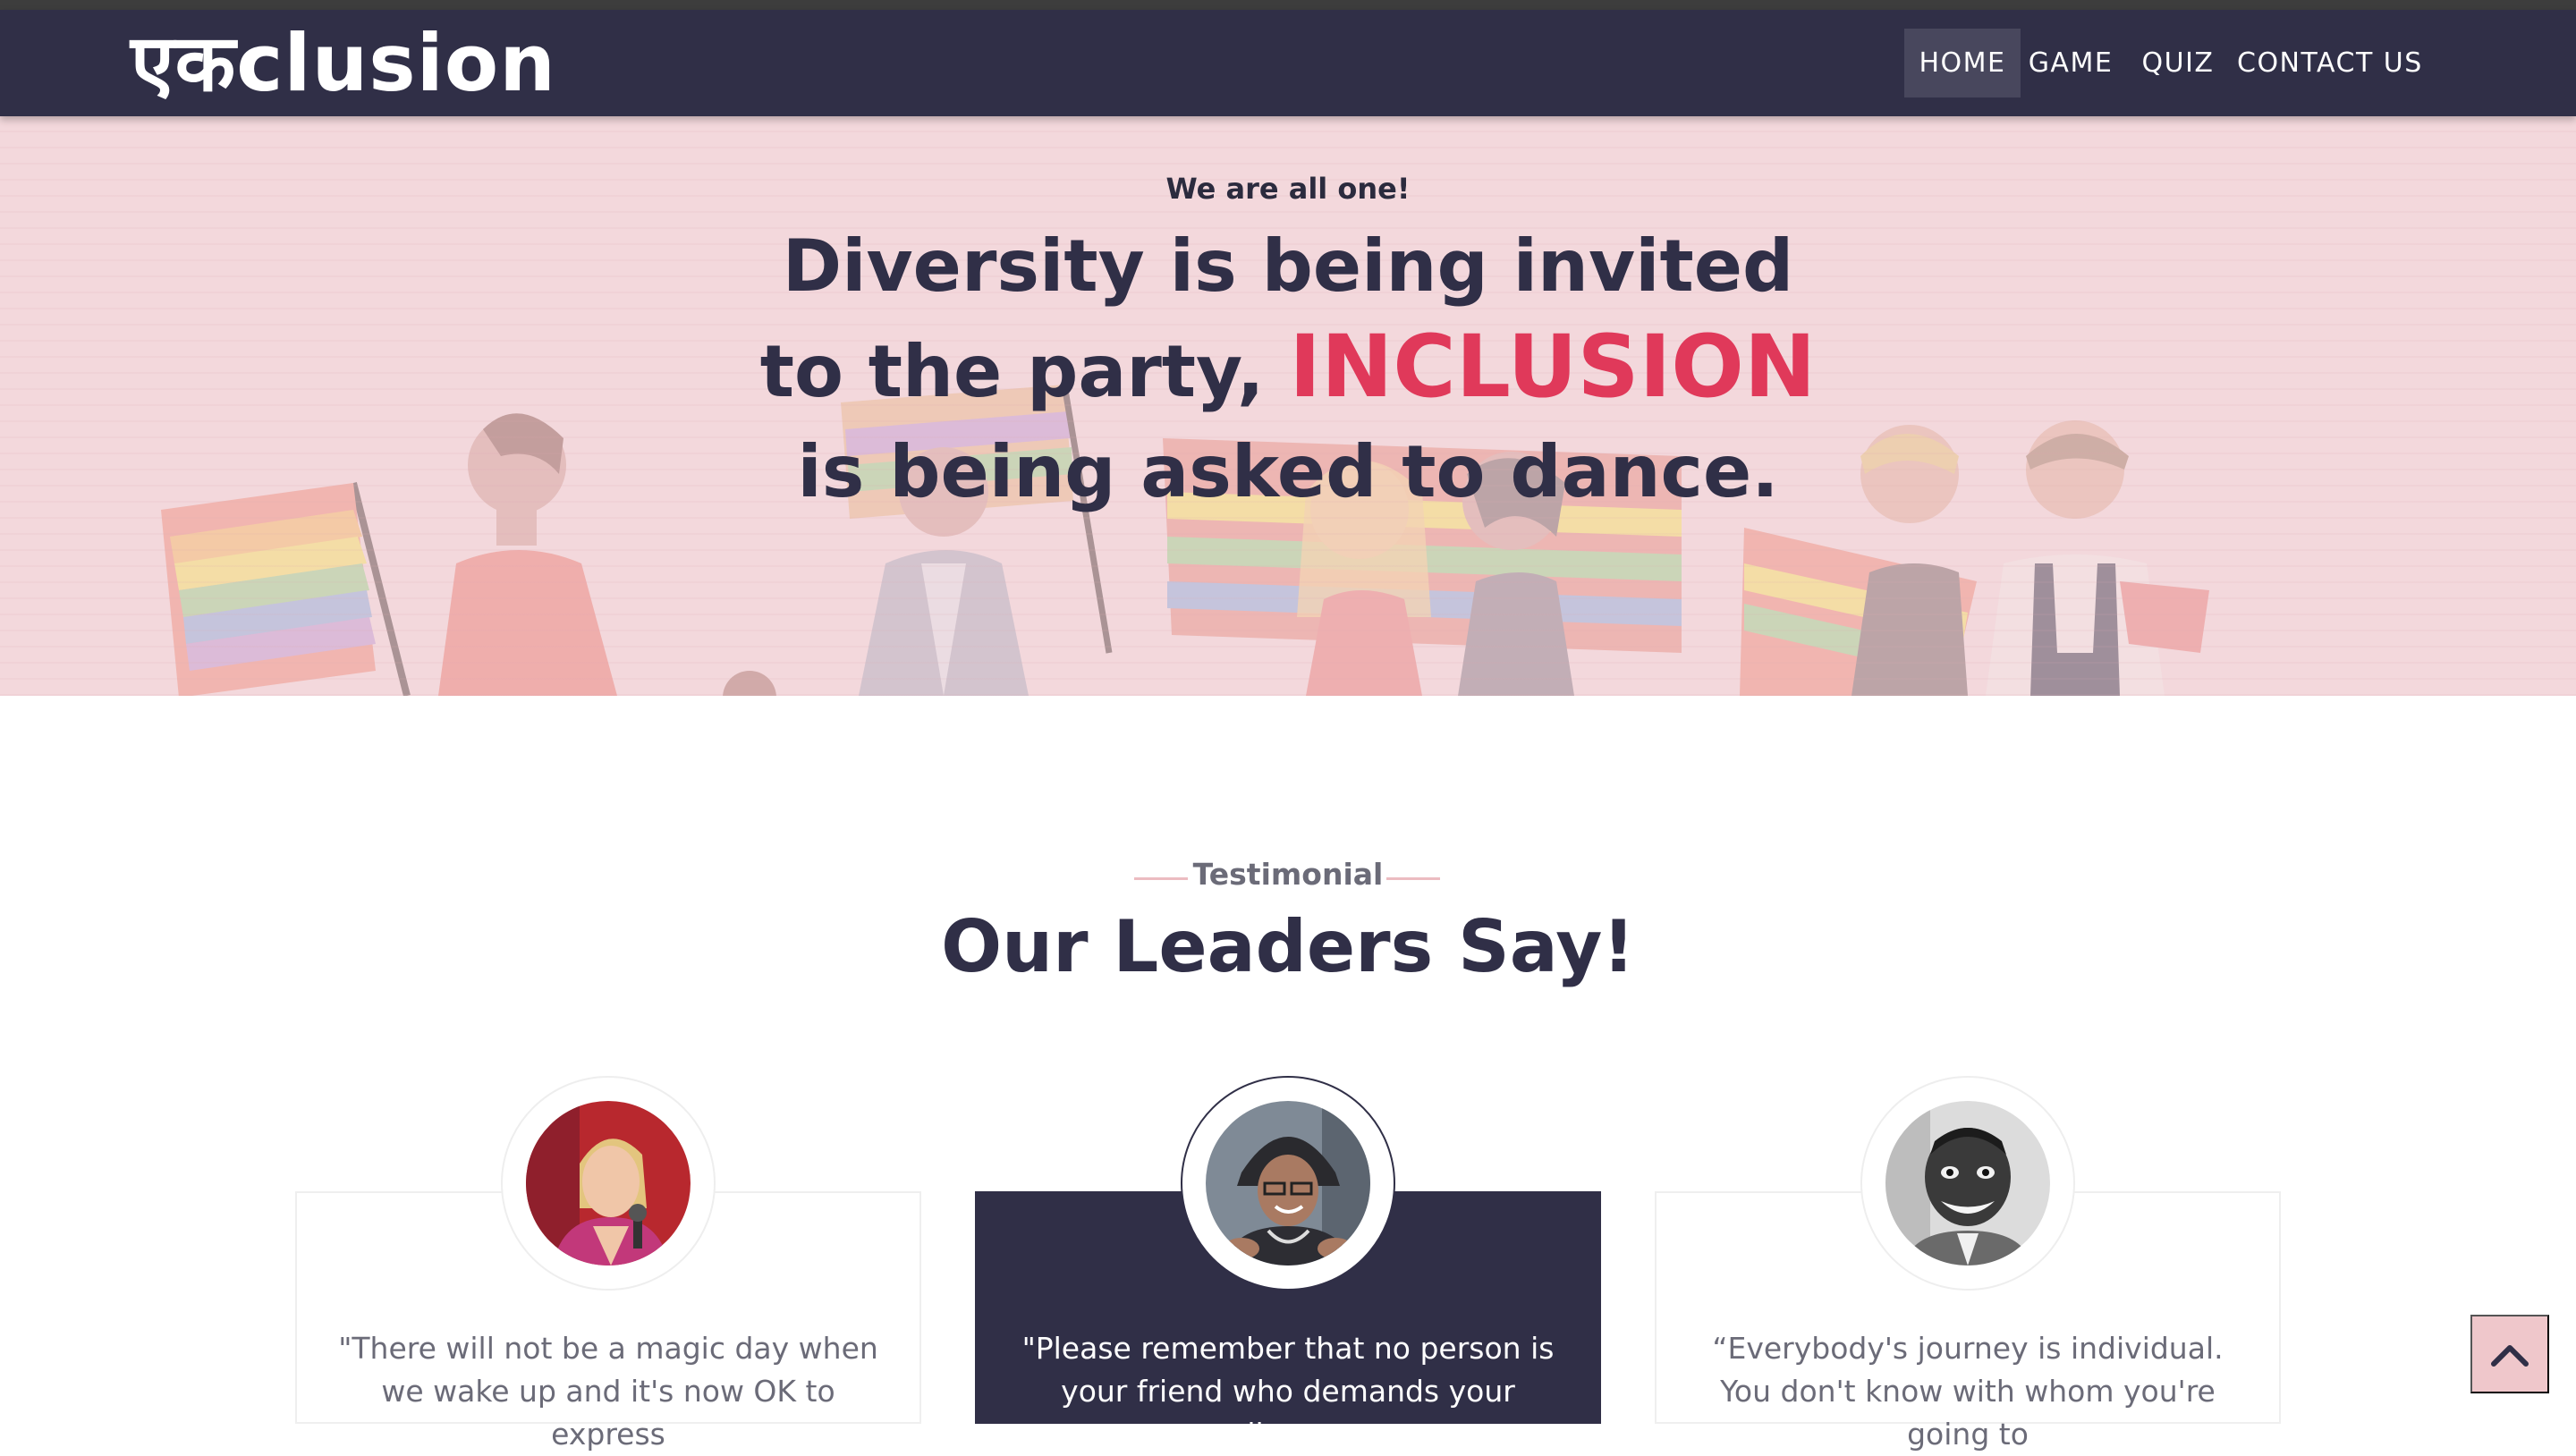 The height and width of the screenshot is (1456, 2576). I want to click on testimonial-section-title: Our Leaders Say!, so click(1288, 946).